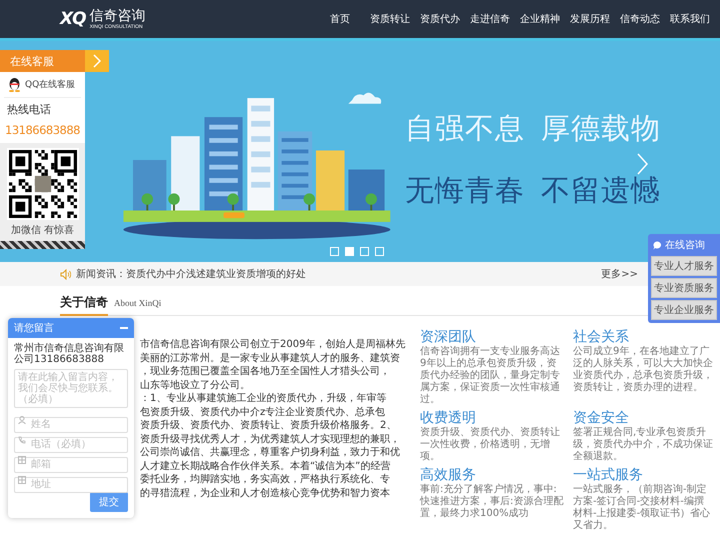 Image resolution: width=720 pixels, height=540 pixels. What do you see at coordinates (34, 328) in the screenshot?
I see `dialog-title: 请您留言` at bounding box center [34, 328].